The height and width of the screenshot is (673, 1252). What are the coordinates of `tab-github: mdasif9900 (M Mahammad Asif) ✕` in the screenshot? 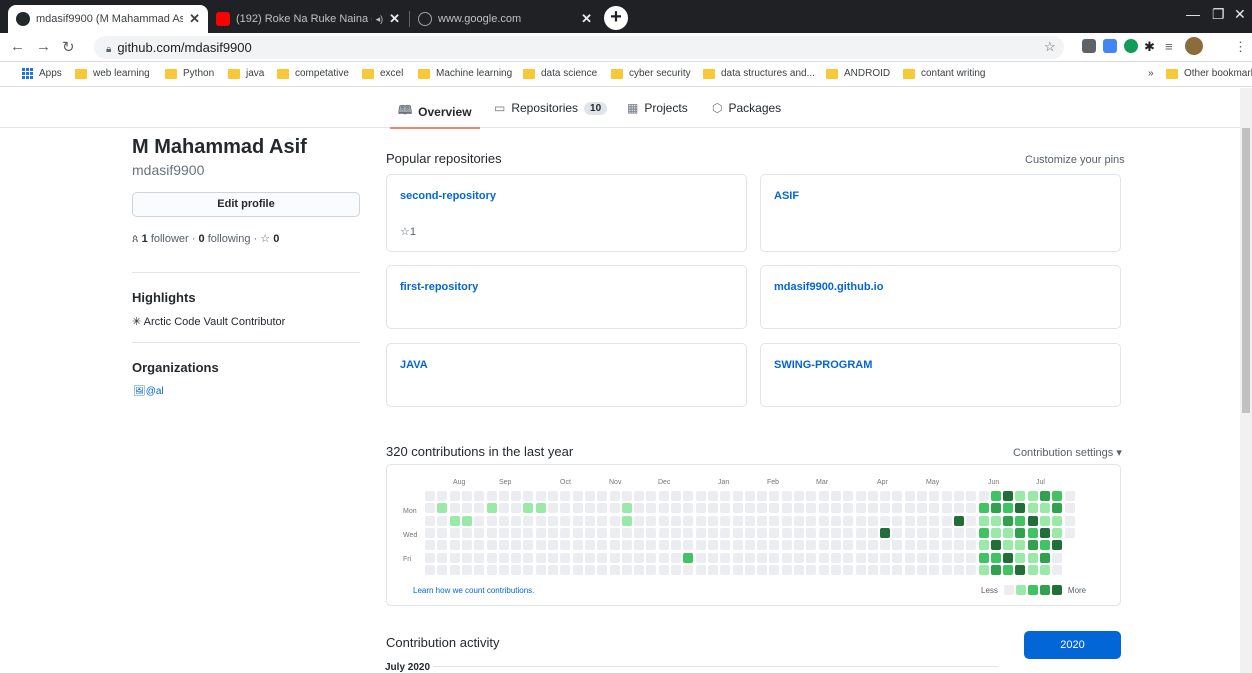 It's located at (108, 19).